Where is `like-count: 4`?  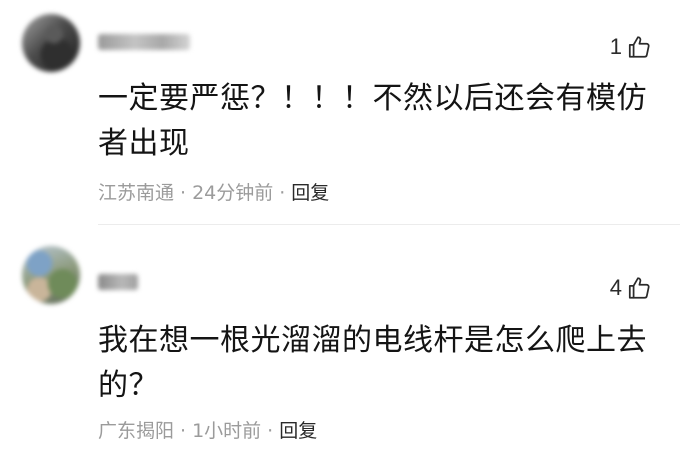
like-count: 4 is located at coordinates (615, 287).